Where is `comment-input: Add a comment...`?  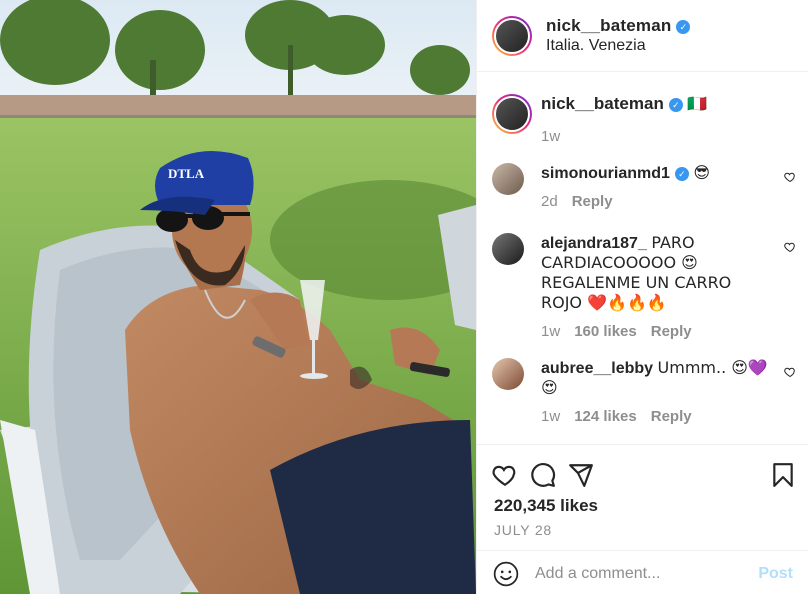 comment-input: Add a comment... is located at coordinates (646, 574).